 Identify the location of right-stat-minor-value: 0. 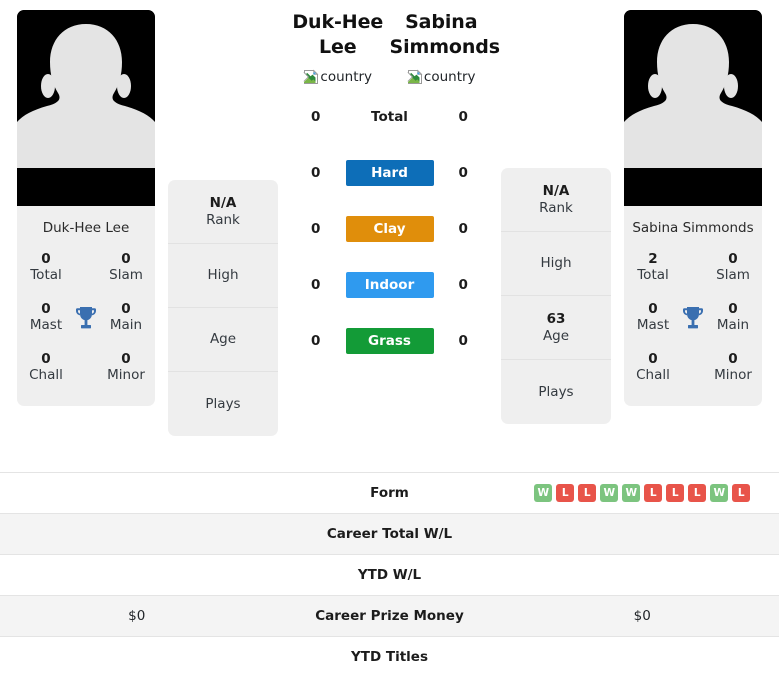
(733, 358).